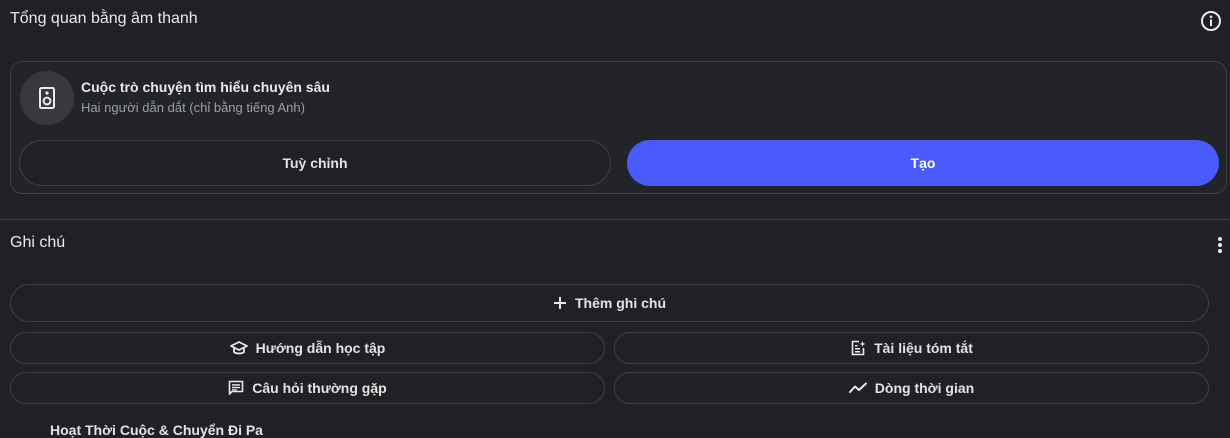  What do you see at coordinates (923, 348) in the screenshot?
I see `briefing-doc-label: Tài liệu tóm tắt` at bounding box center [923, 348].